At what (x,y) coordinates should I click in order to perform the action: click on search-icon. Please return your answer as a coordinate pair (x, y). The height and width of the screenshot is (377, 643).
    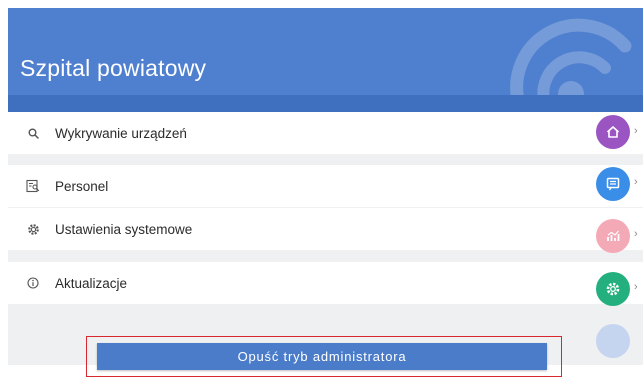
    Looking at the image, I should click on (33, 133).